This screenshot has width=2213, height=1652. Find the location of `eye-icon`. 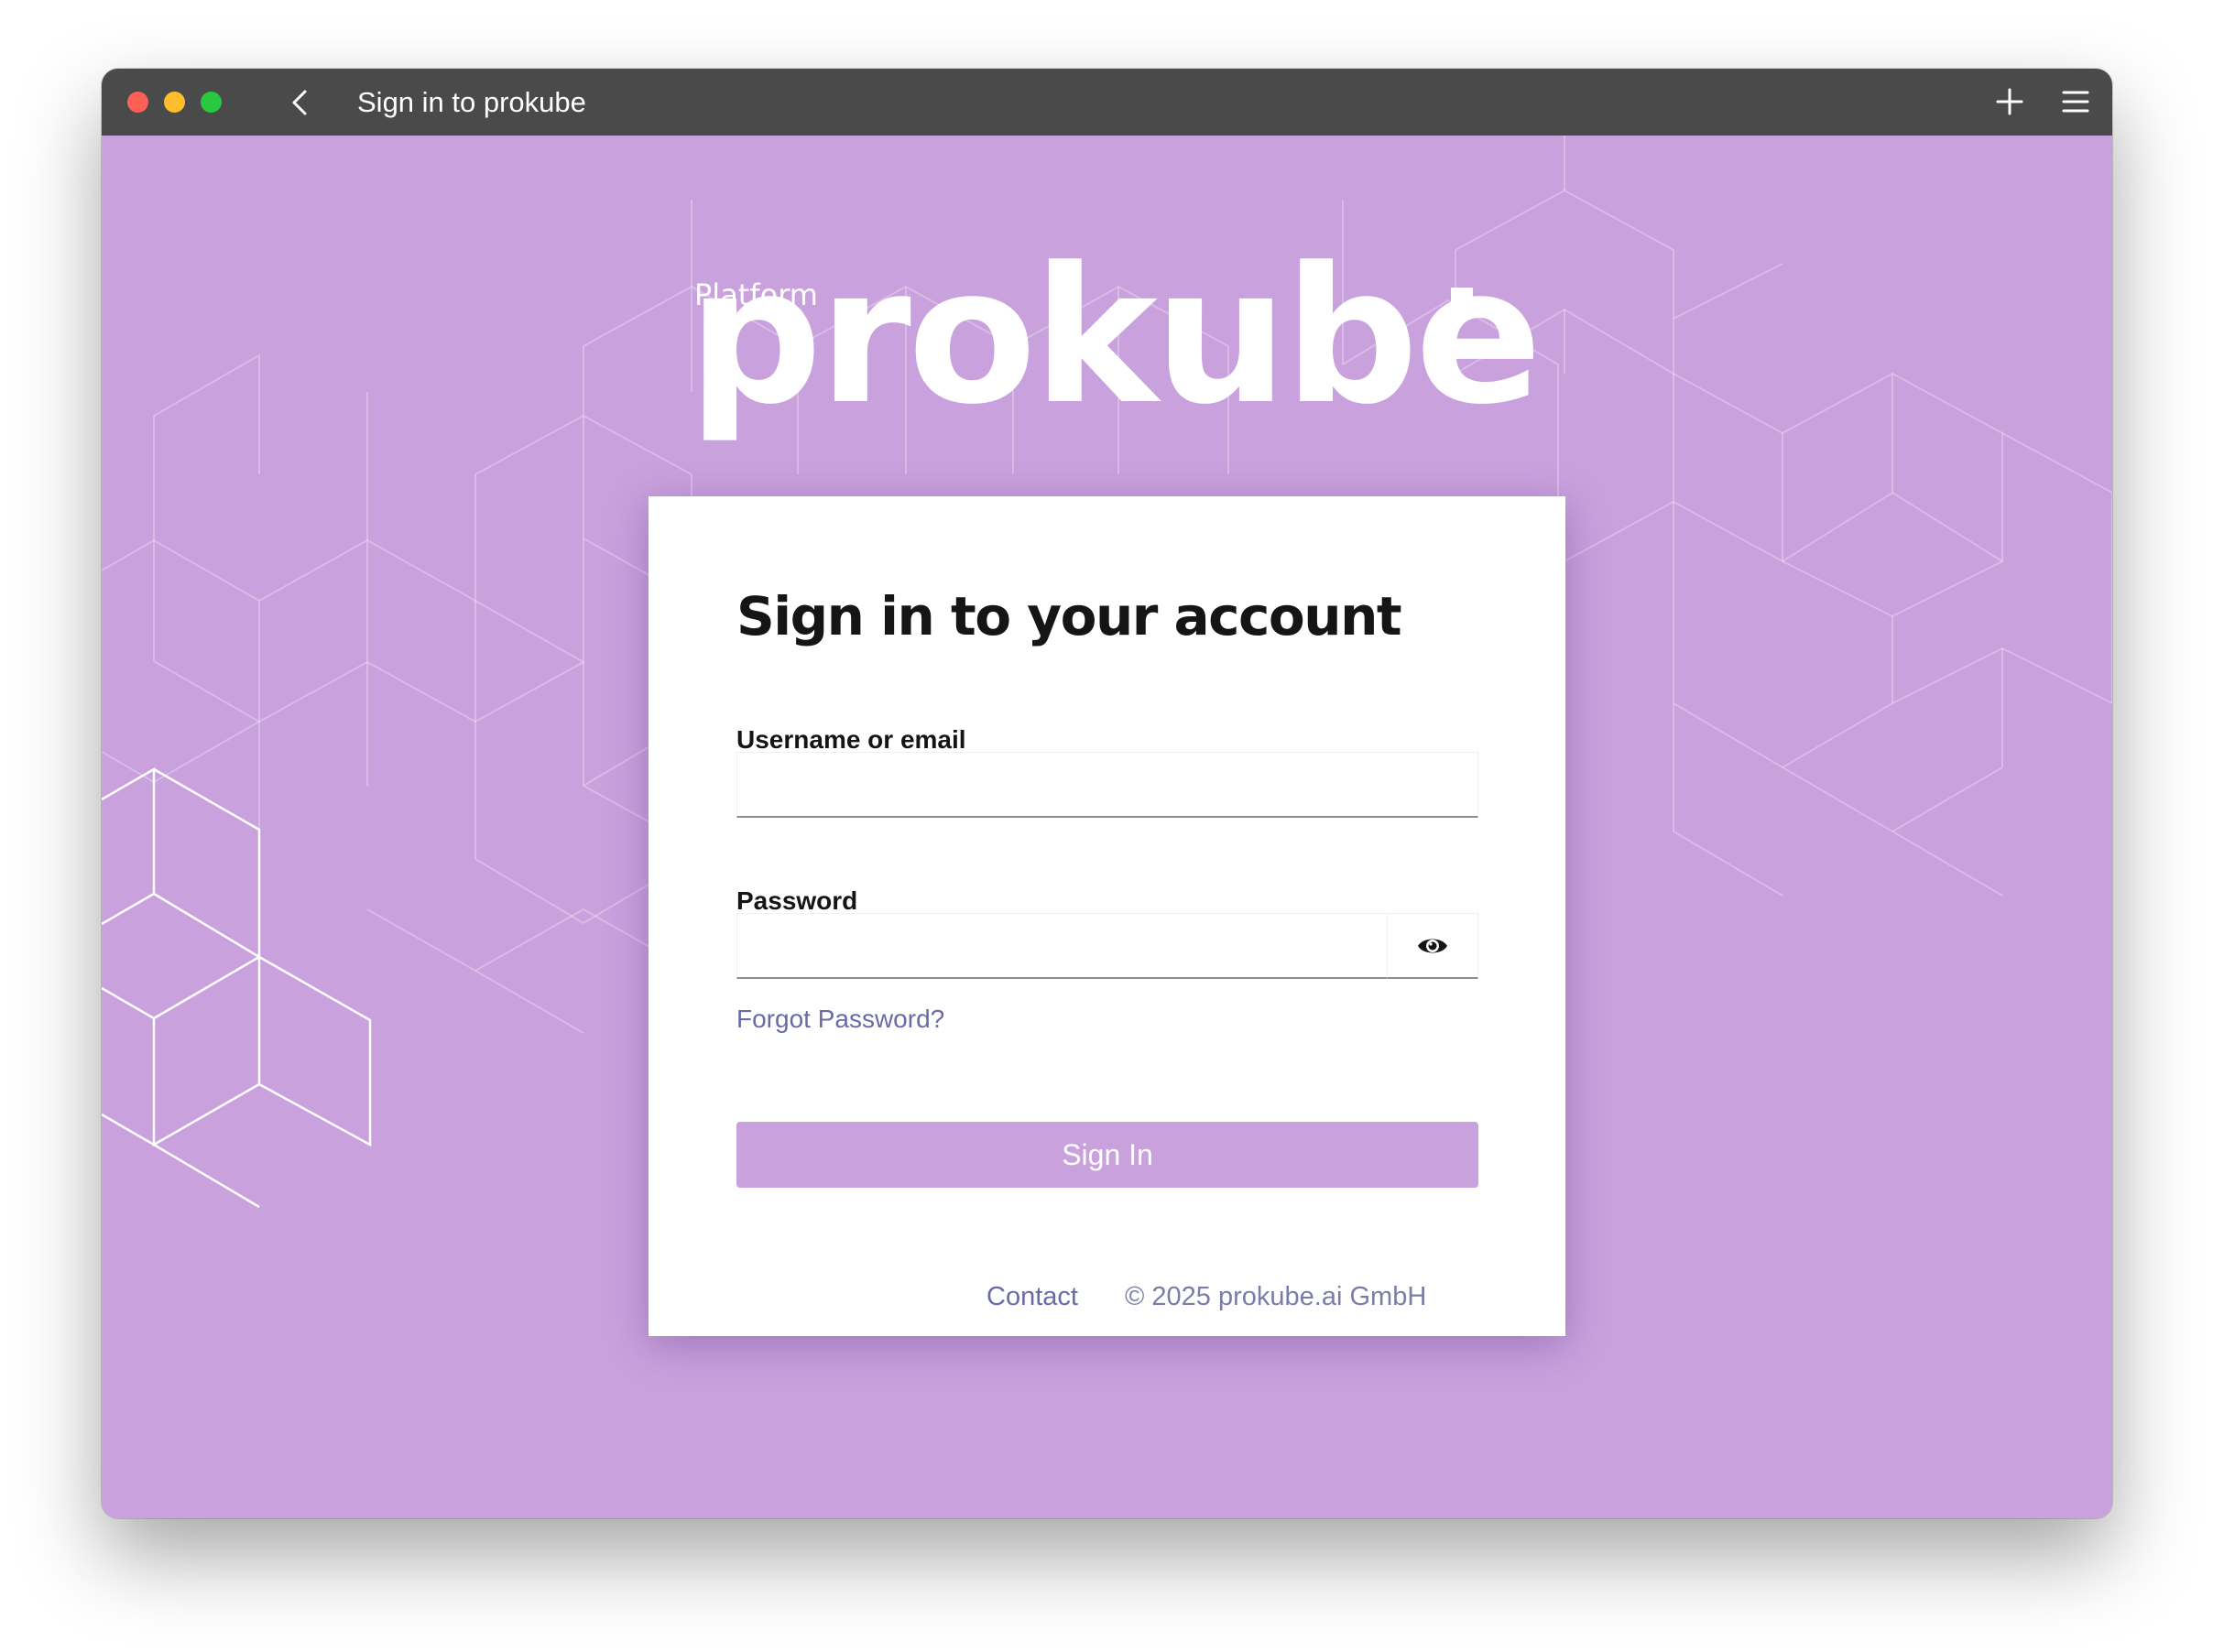

eye-icon is located at coordinates (1432, 946).